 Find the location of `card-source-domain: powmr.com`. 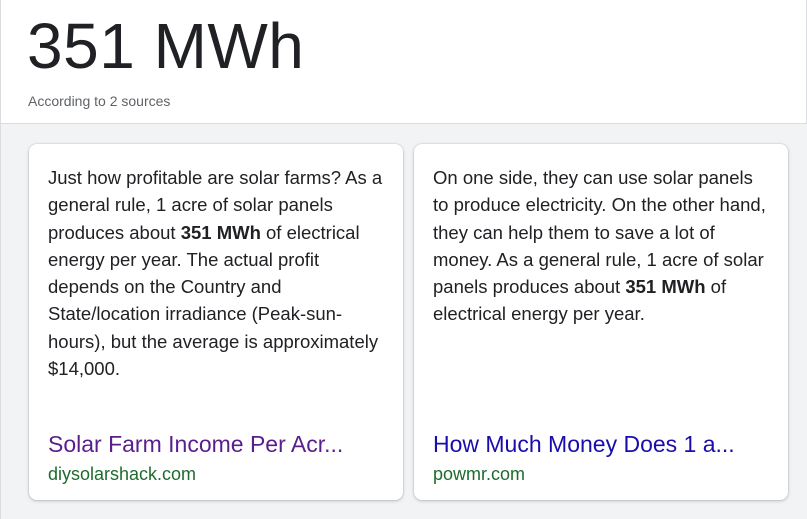

card-source-domain: powmr.com is located at coordinates (479, 474).